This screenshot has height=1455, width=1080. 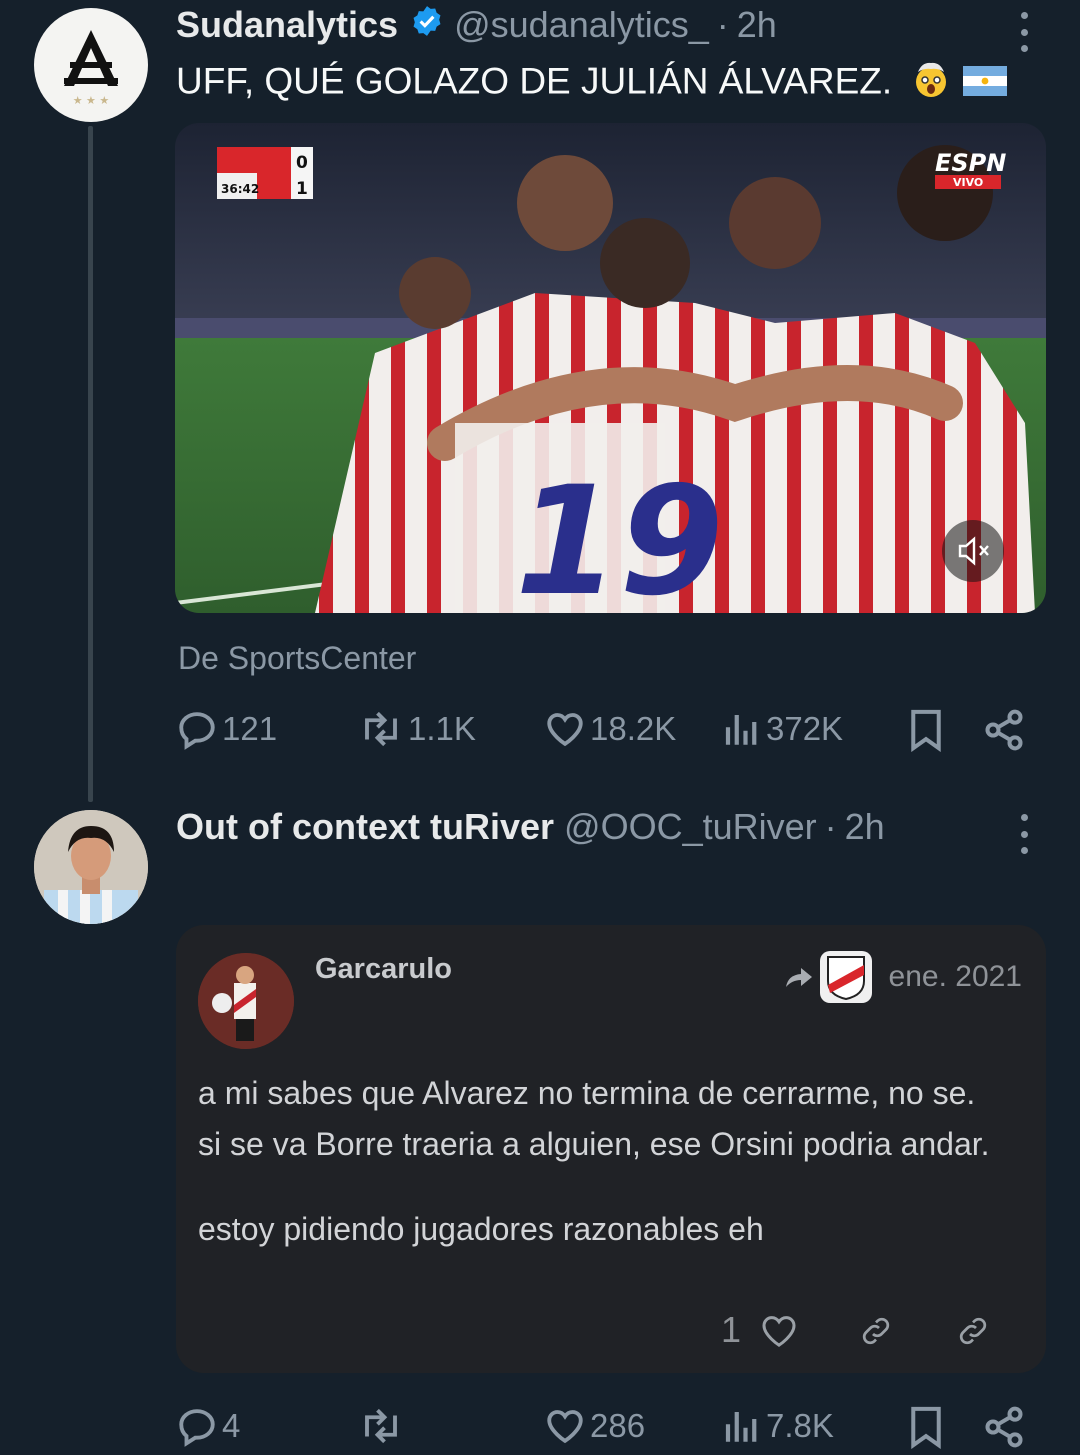 What do you see at coordinates (968, 182) in the screenshot?
I see `live-badge: VIVO` at bounding box center [968, 182].